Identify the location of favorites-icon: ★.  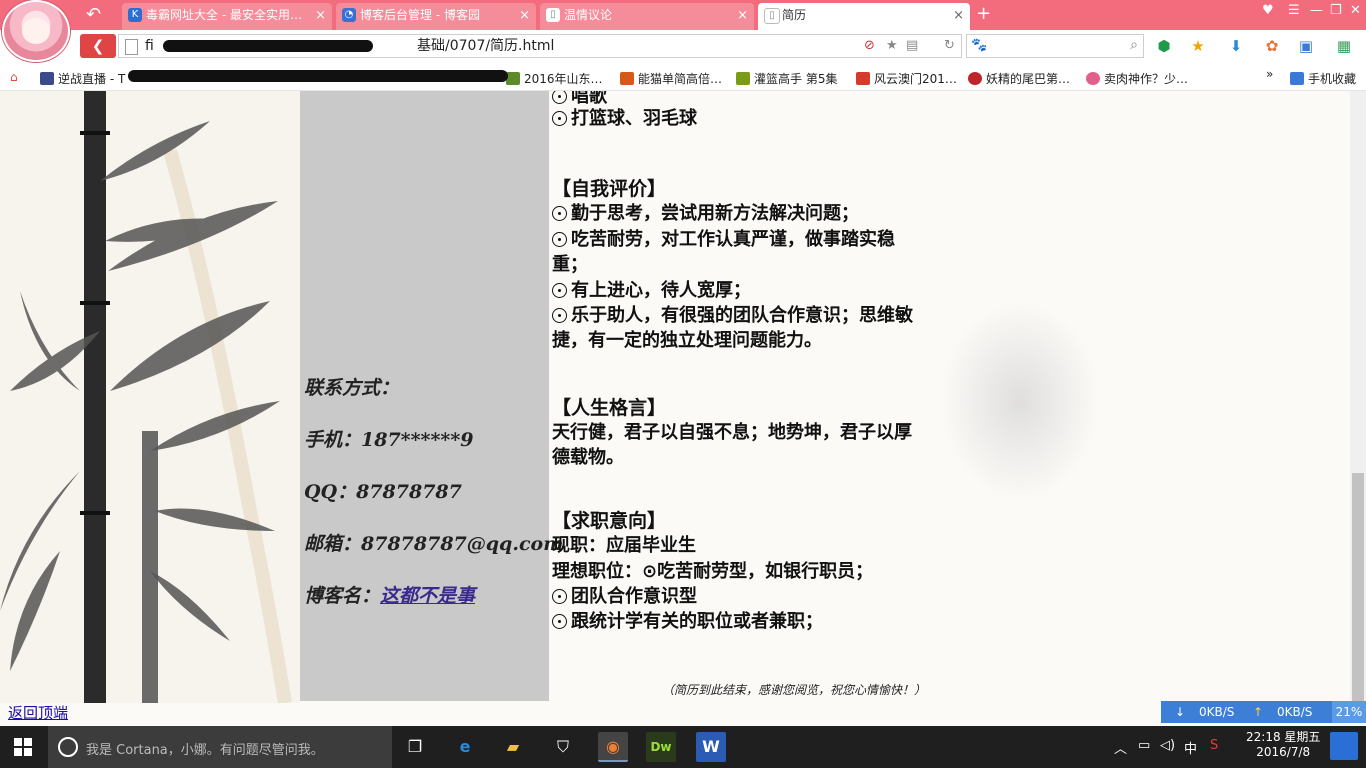
(1198, 46).